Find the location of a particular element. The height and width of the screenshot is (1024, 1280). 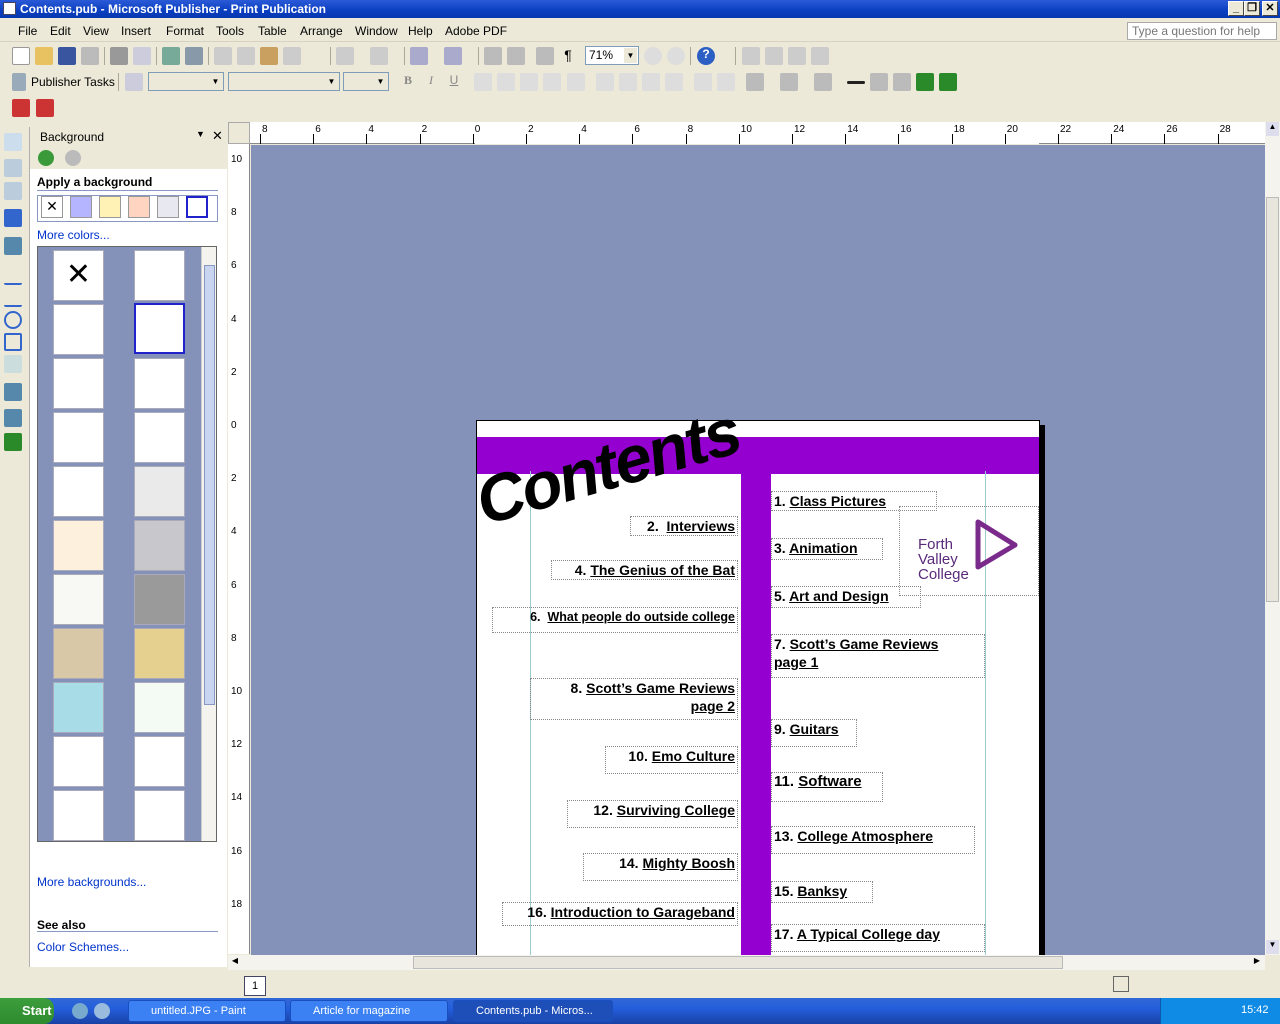

open-icon is located at coordinates (44, 56).